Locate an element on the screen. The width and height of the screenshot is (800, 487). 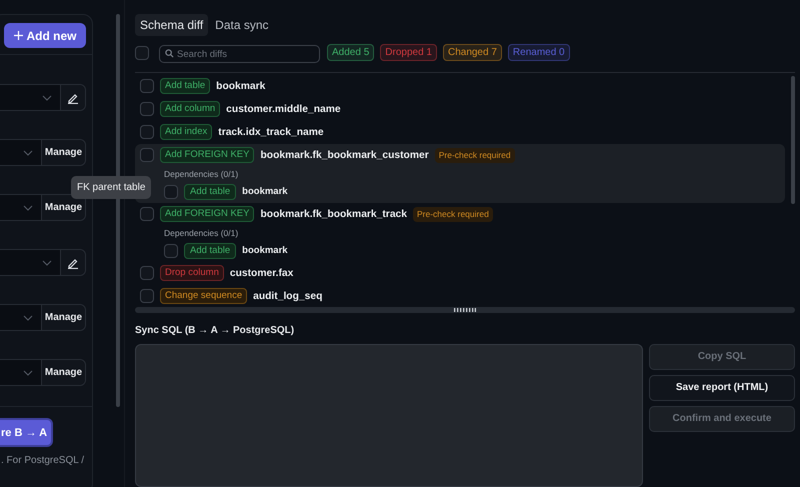
search-field: Search diffs is located at coordinates (239, 54).